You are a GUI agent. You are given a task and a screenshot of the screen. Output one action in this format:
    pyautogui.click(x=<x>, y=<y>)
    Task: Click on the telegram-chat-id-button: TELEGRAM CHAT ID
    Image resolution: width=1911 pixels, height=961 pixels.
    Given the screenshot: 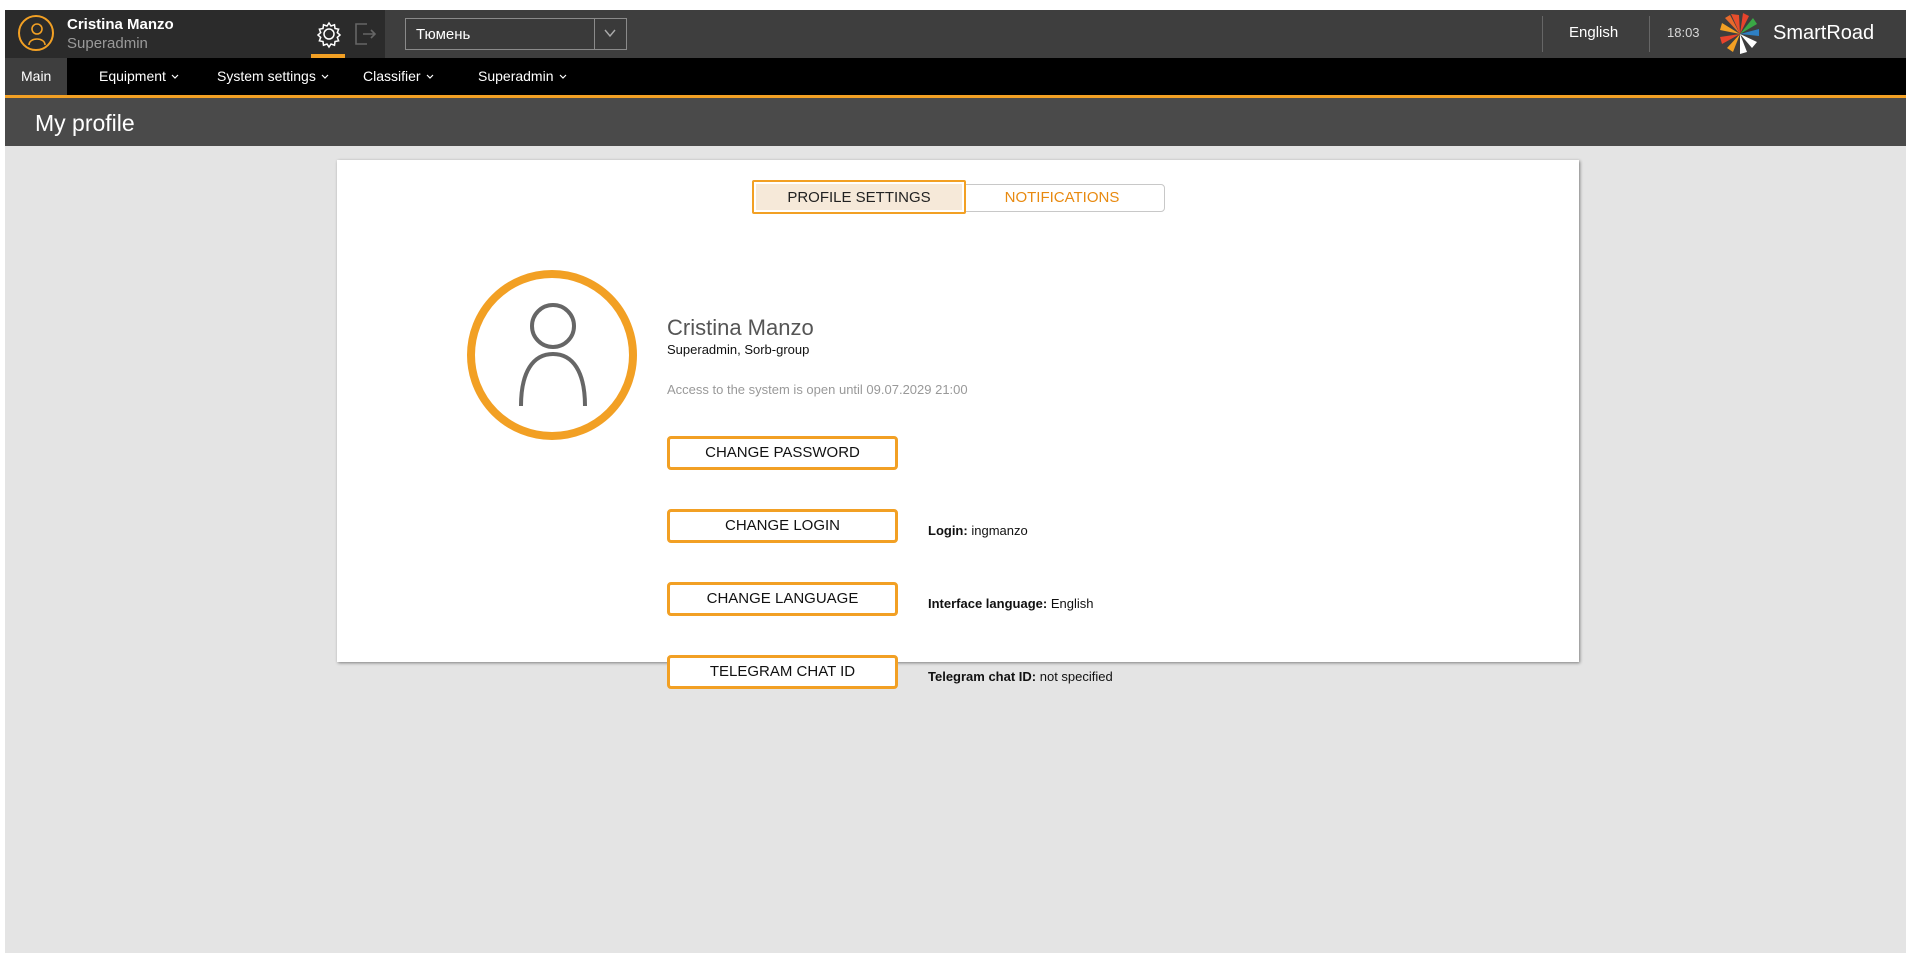 What is the action you would take?
    pyautogui.click(x=782, y=672)
    